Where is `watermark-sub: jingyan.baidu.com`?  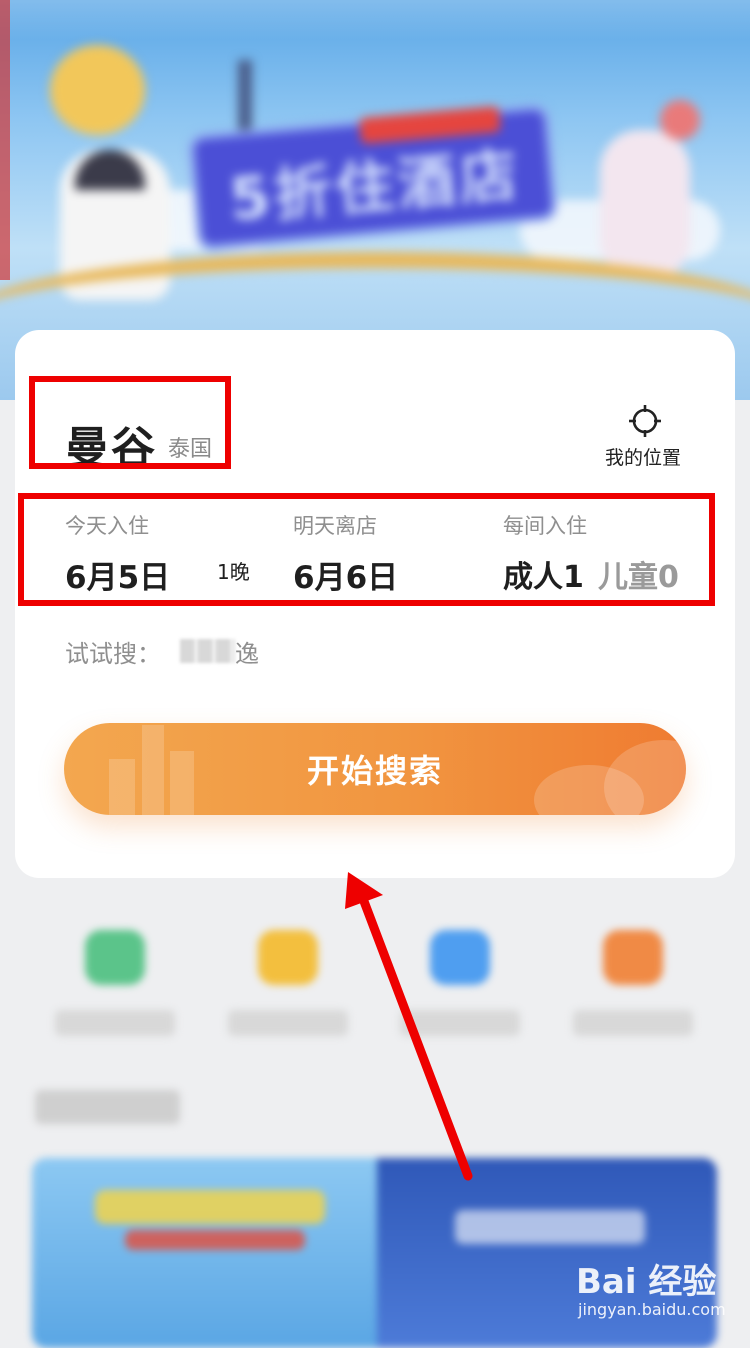
watermark-sub: jingyan.baidu.com is located at coordinates (652, 1309).